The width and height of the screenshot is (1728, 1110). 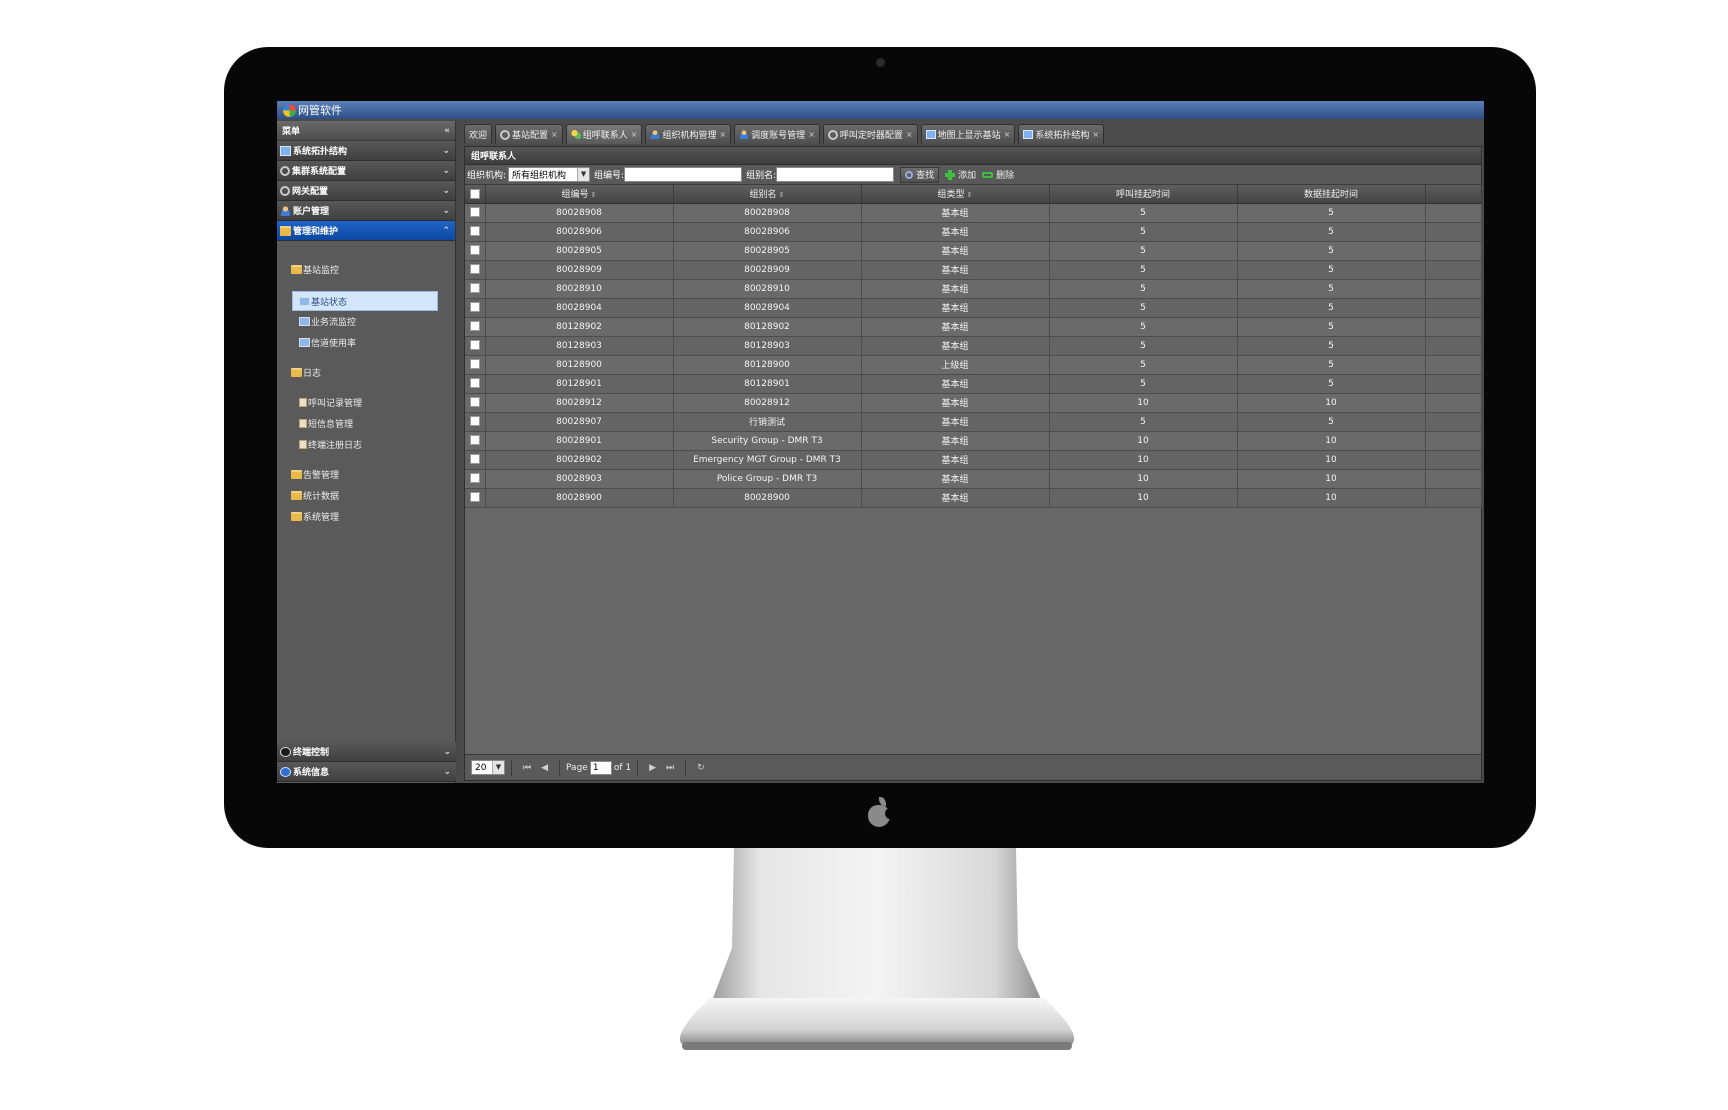 I want to click on tab-call-timer: 呼叫定时器配置 ×, so click(x=870, y=134).